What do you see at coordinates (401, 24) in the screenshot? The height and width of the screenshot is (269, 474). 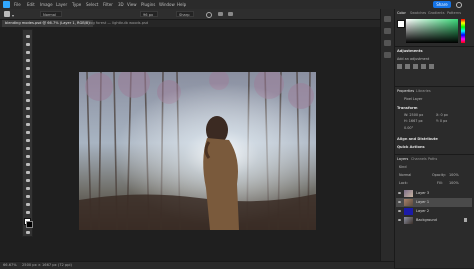 I see `foreground-color-chip` at bounding box center [401, 24].